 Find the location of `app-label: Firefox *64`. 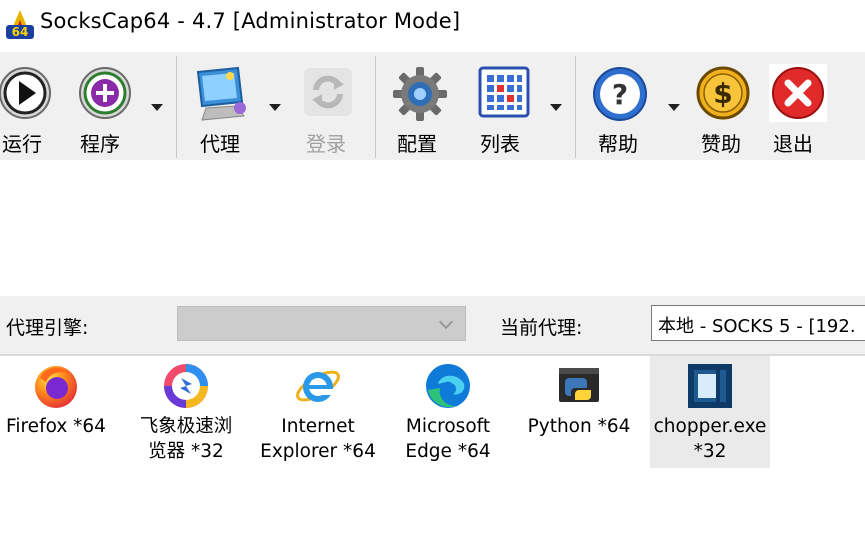

app-label: Firefox *64 is located at coordinates (56, 426).